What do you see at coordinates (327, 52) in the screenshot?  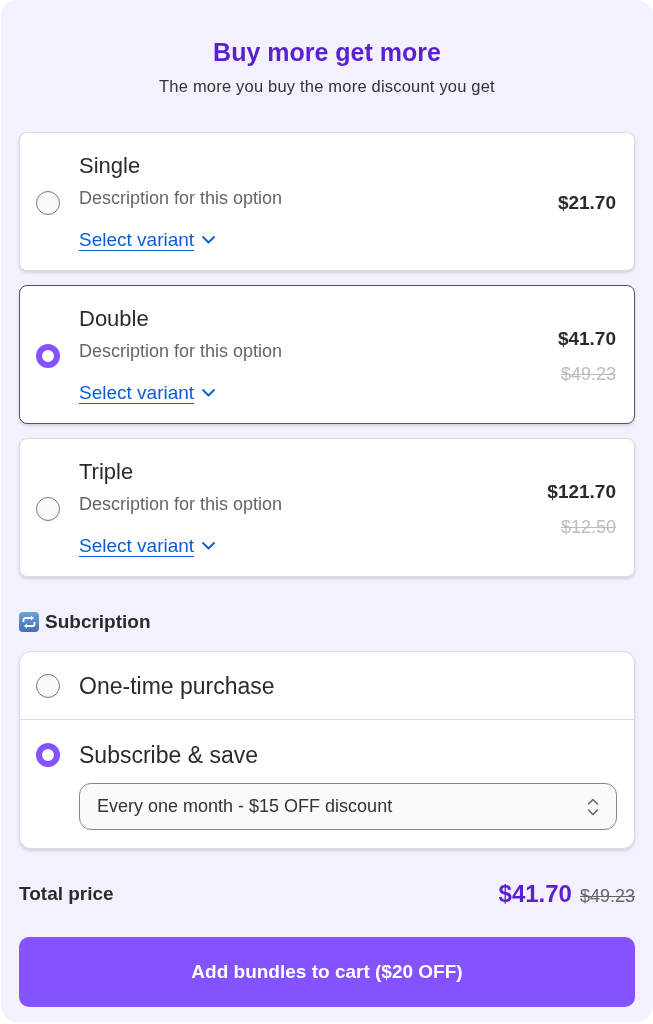 I see `title: Buy more get more` at bounding box center [327, 52].